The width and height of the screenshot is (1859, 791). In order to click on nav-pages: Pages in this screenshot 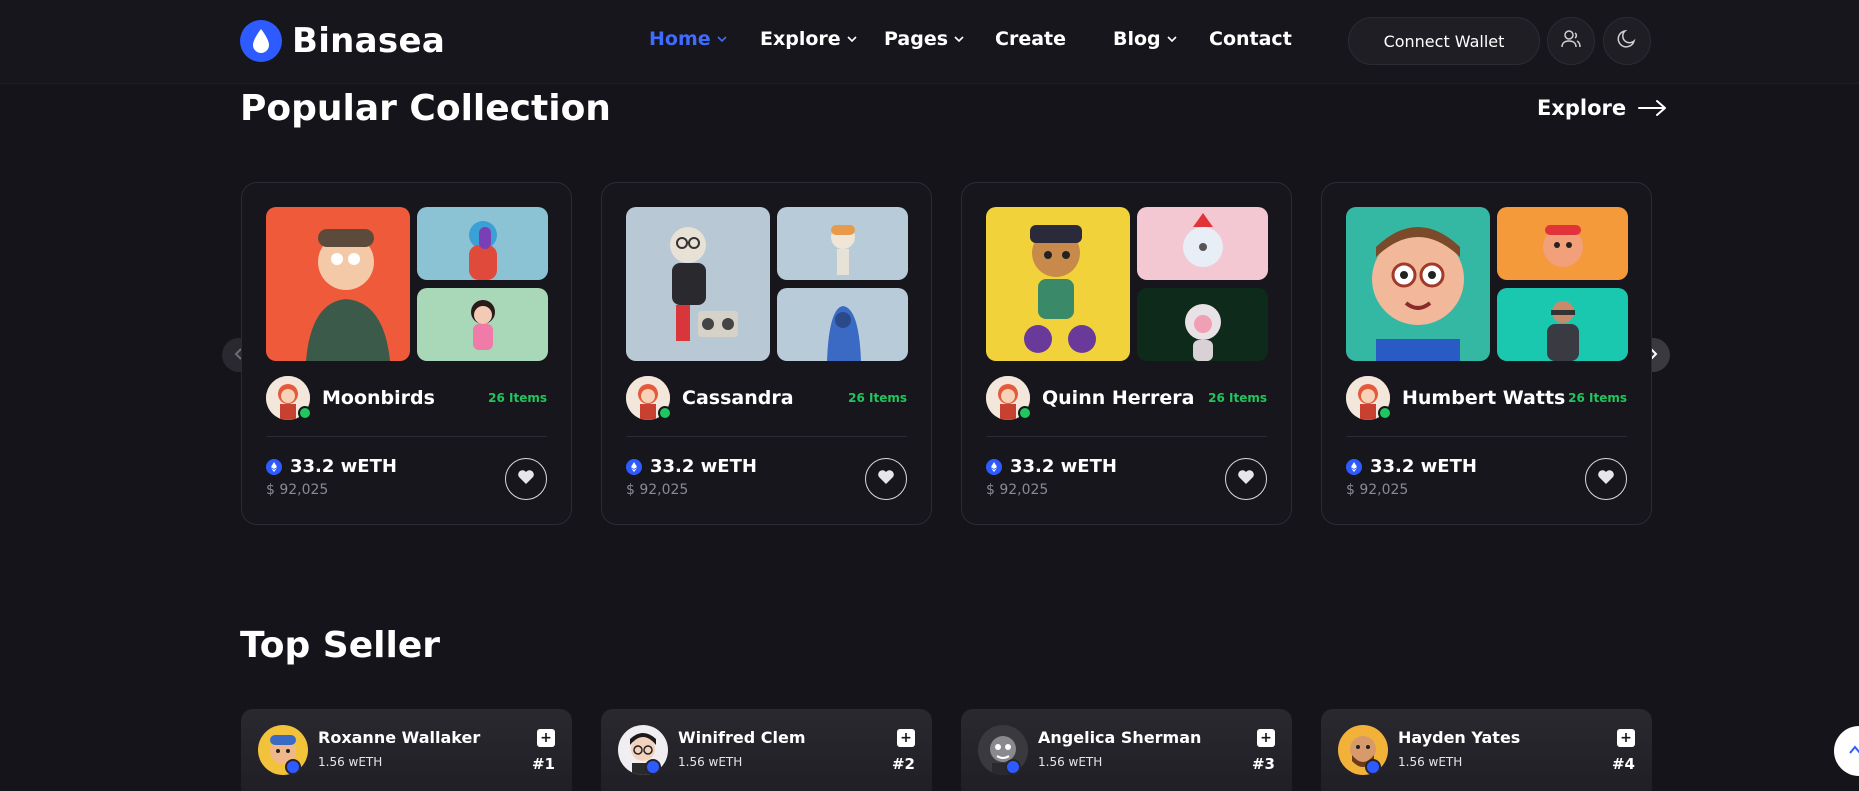, I will do `click(924, 39)`.